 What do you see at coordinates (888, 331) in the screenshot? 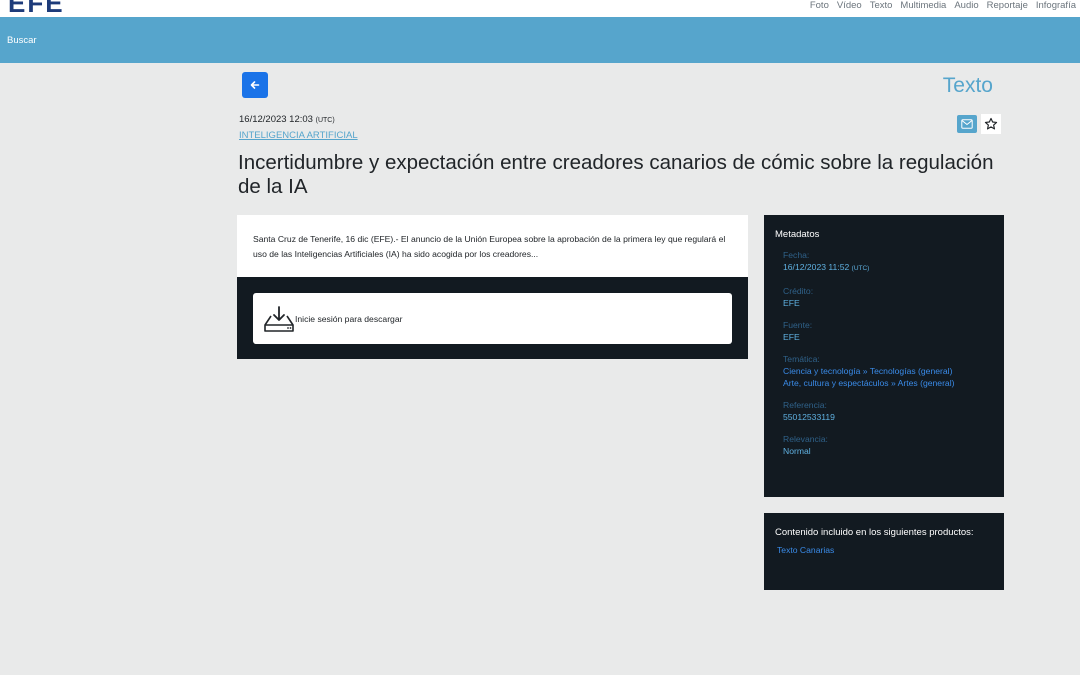
I see `meta-fuente: Fuente: EFE` at bounding box center [888, 331].